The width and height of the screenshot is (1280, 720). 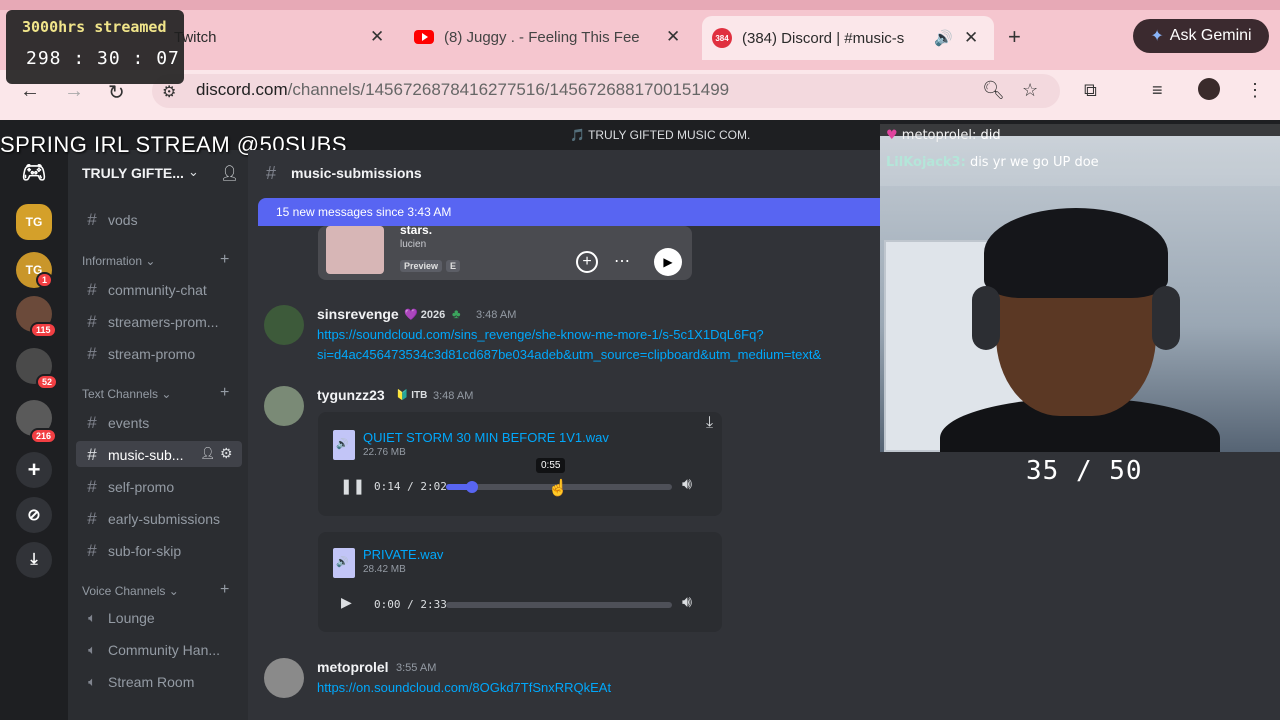 I want to click on site-info-icon: ⚙, so click(x=169, y=92).